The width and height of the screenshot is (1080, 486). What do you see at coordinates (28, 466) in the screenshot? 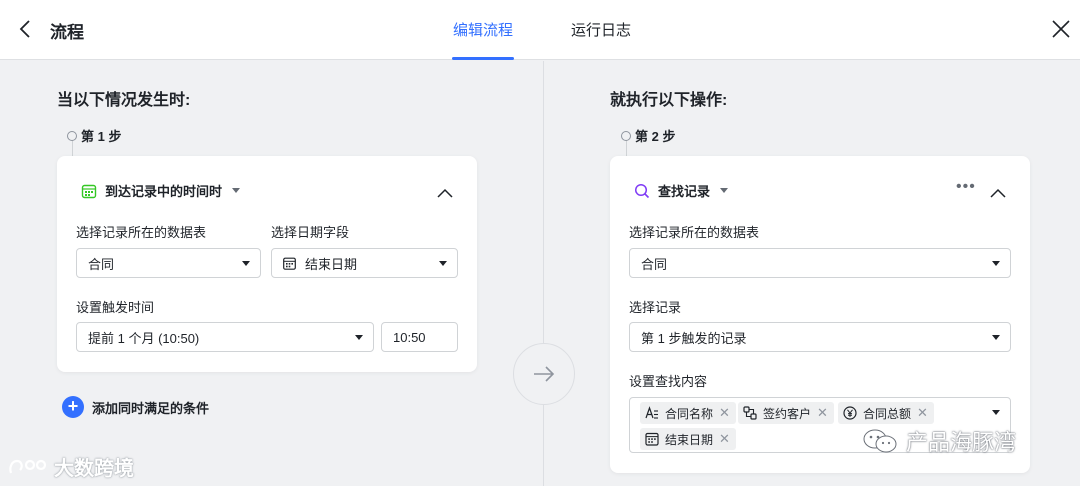
I see `watermark-logo-icon` at bounding box center [28, 466].